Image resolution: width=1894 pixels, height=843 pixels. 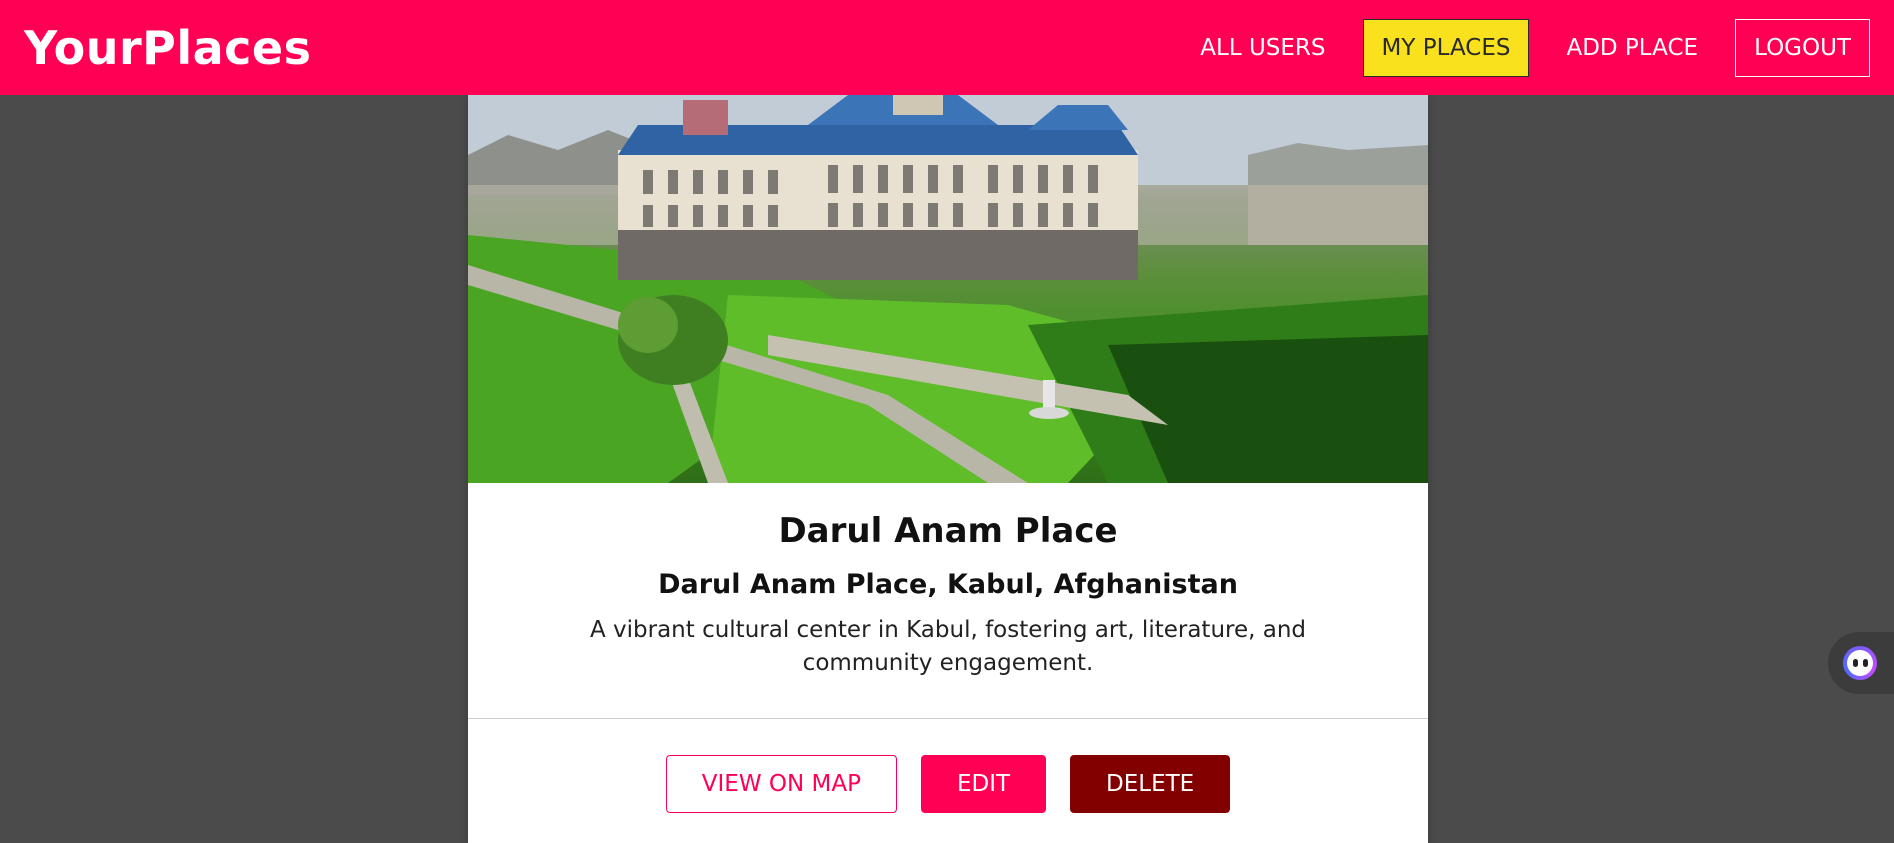 What do you see at coordinates (781, 784) in the screenshot?
I see `view-on-map-button: VIEW ON MAP` at bounding box center [781, 784].